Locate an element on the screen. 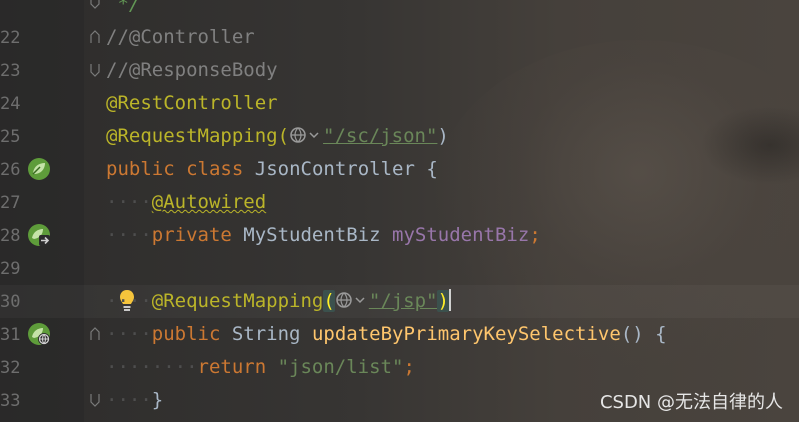 This screenshot has height=422, width=799. code-text: public class JsonController { is located at coordinates (272, 169).